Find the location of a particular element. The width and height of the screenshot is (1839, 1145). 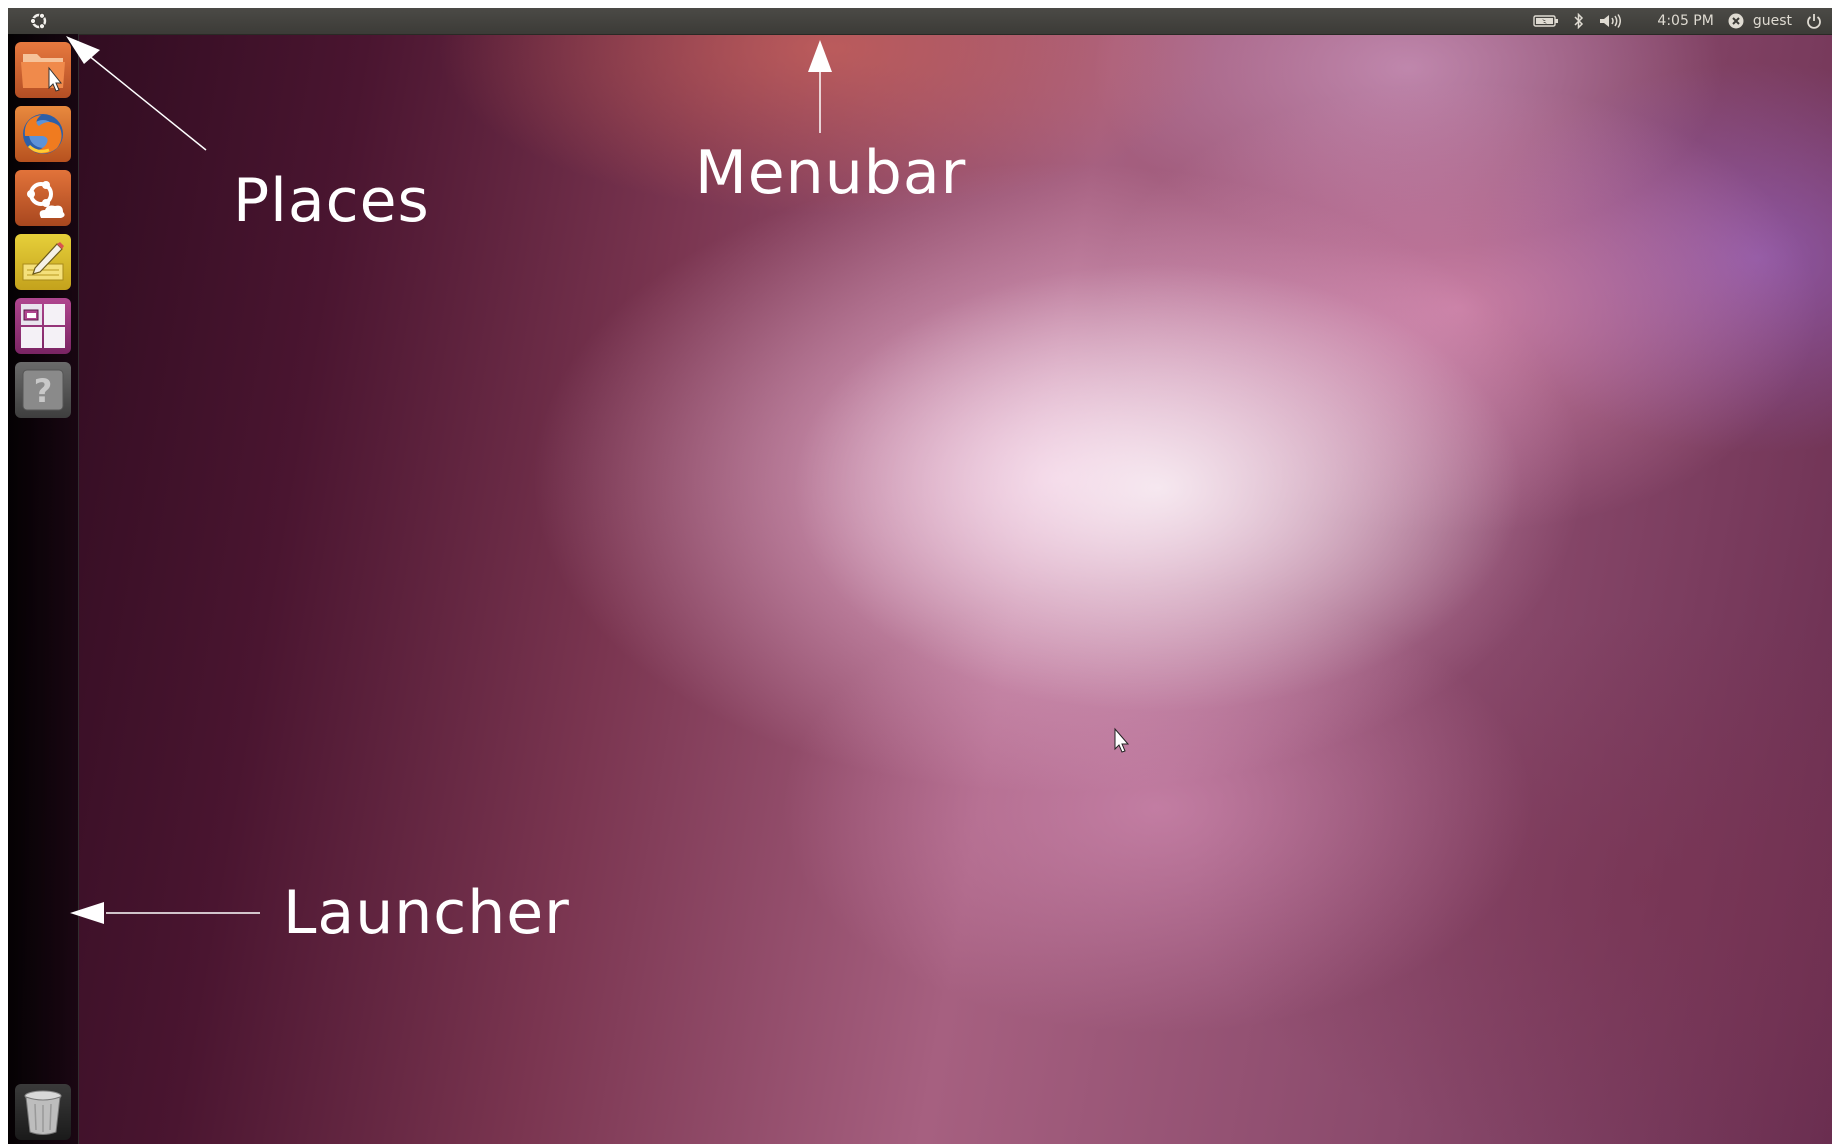

places-label: Places is located at coordinates (331, 201).